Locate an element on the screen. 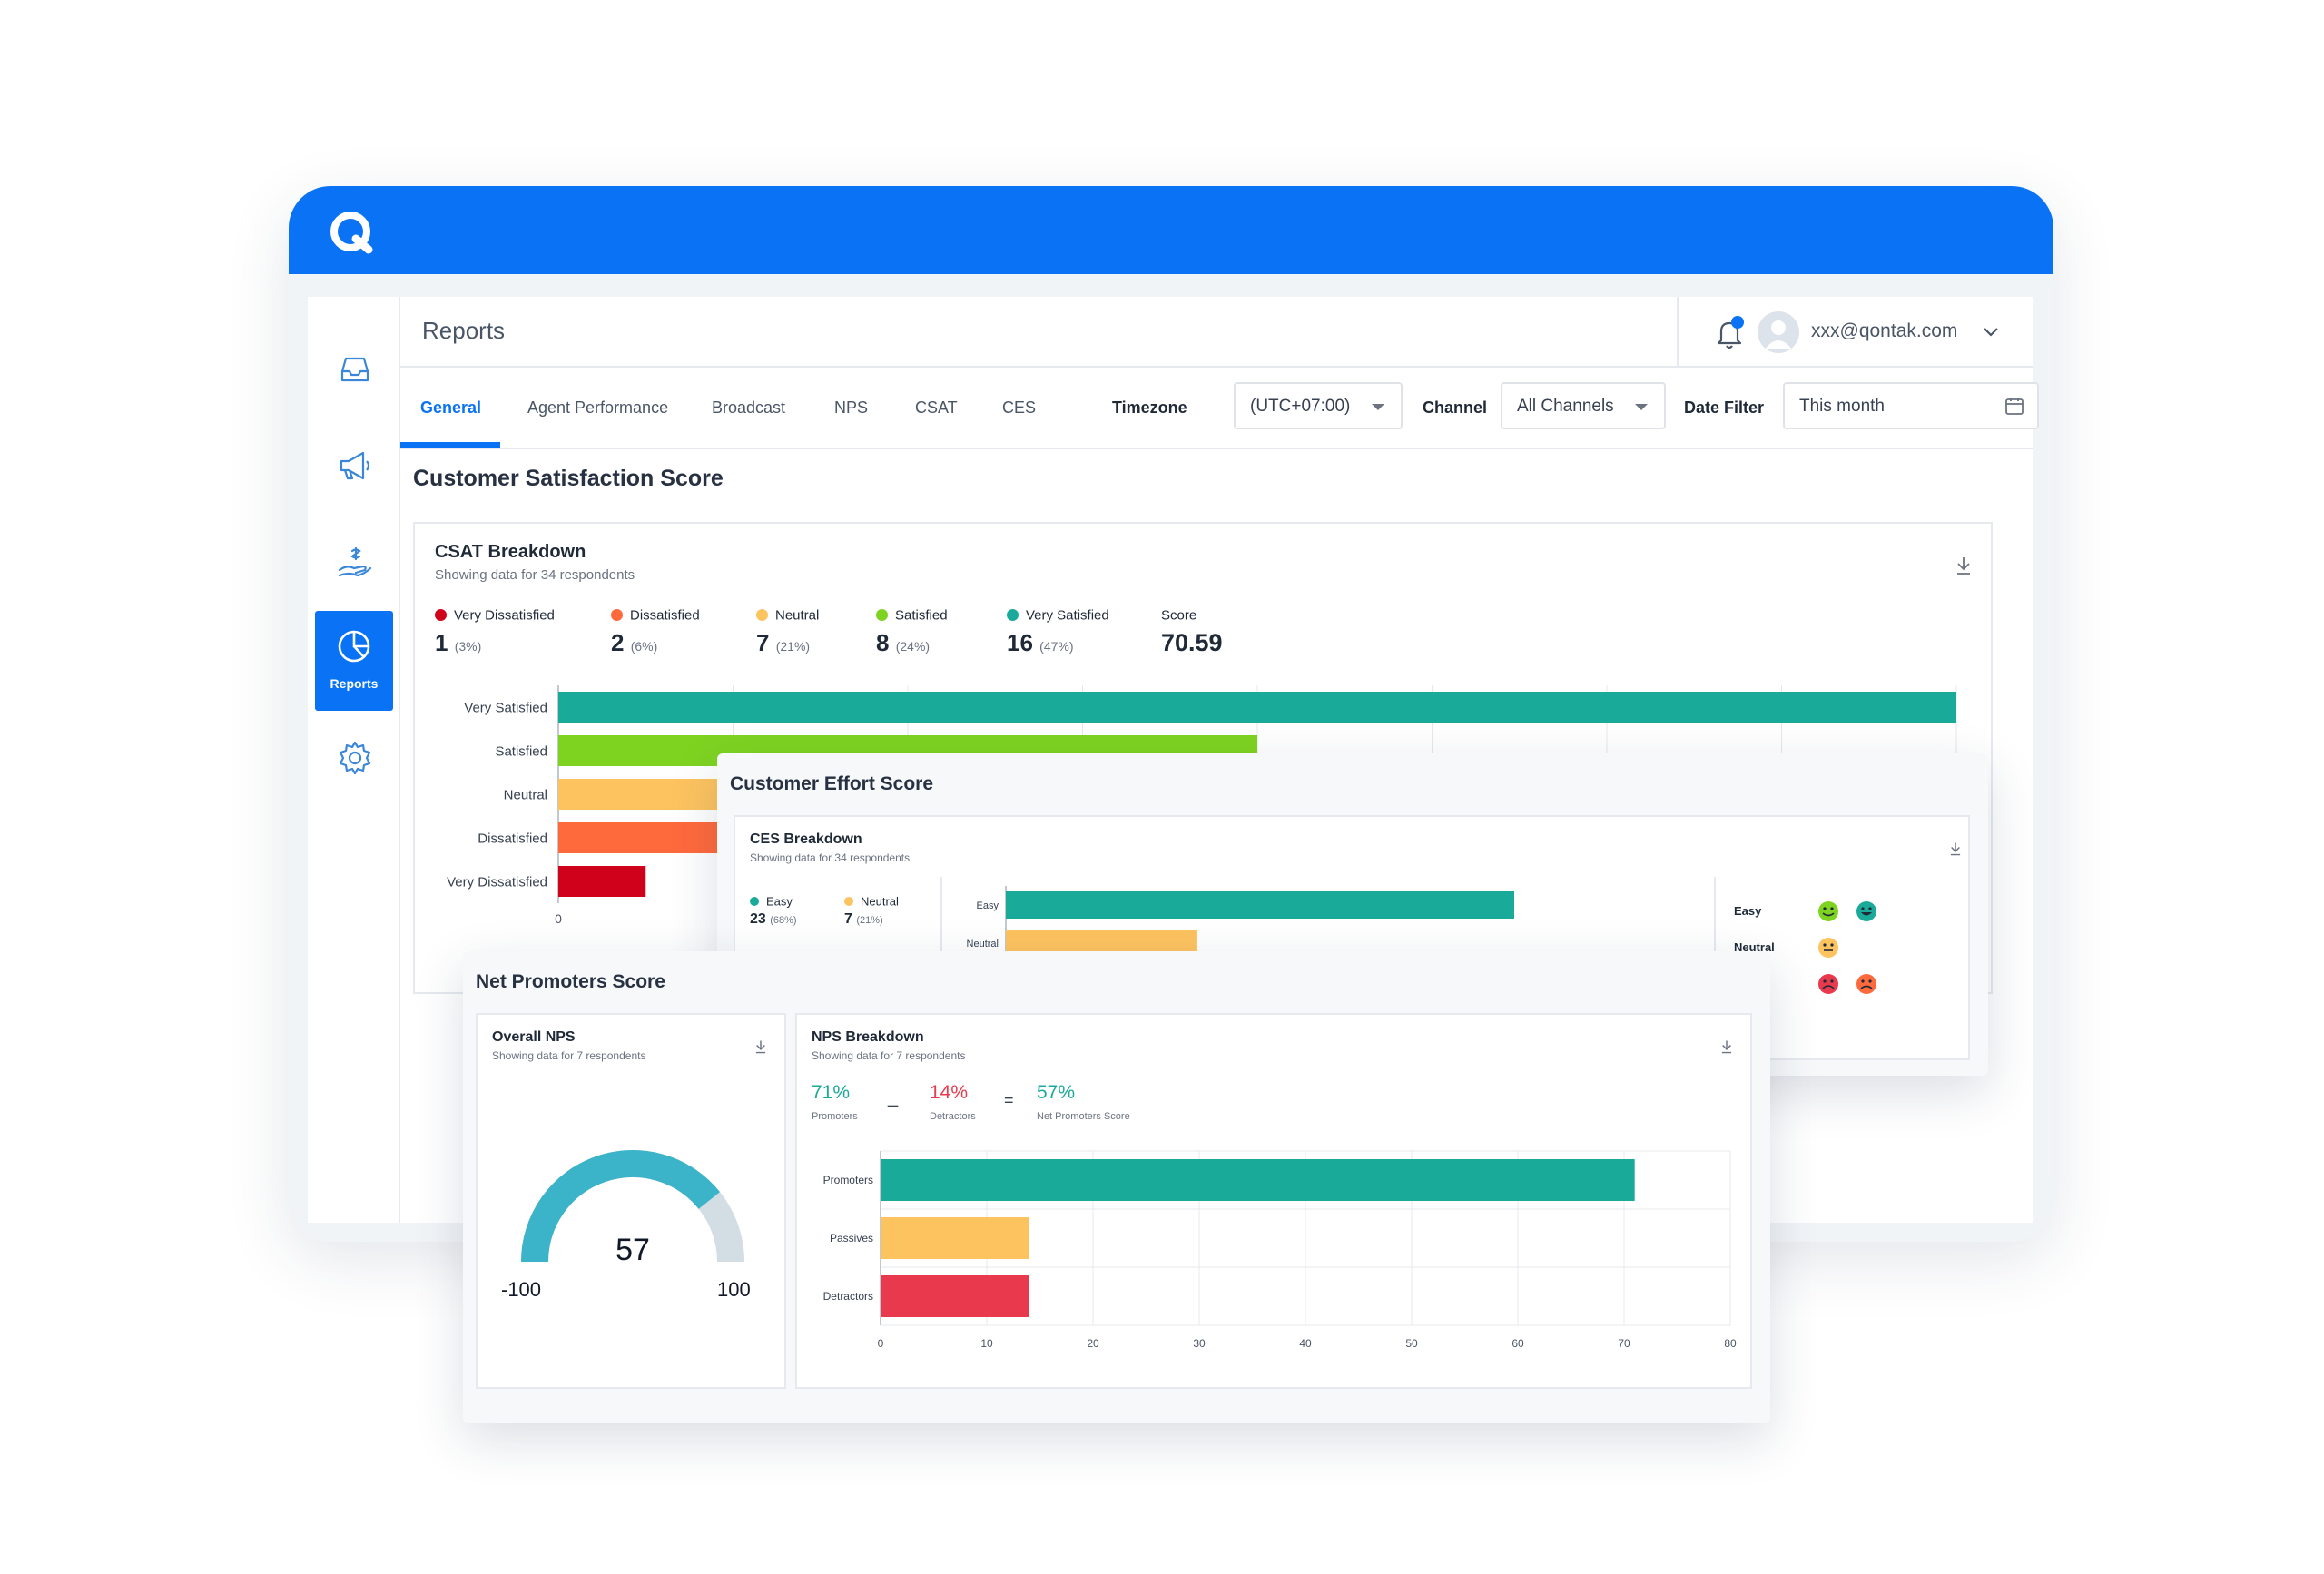  tab-nps: NPS is located at coordinates (851, 408).